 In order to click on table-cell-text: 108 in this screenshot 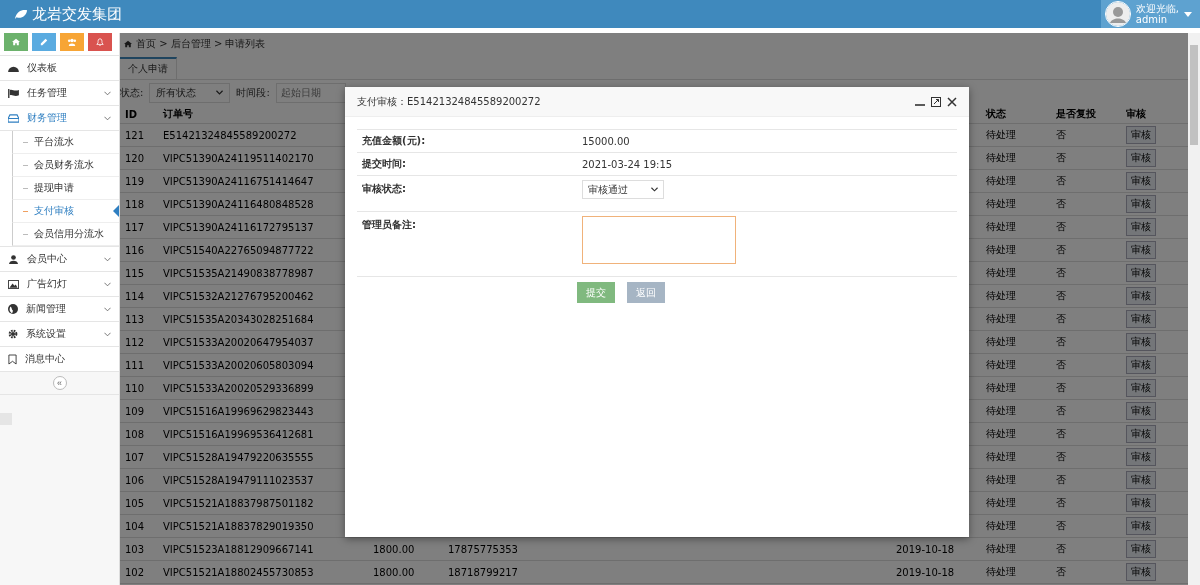, I will do `click(135, 434)`.